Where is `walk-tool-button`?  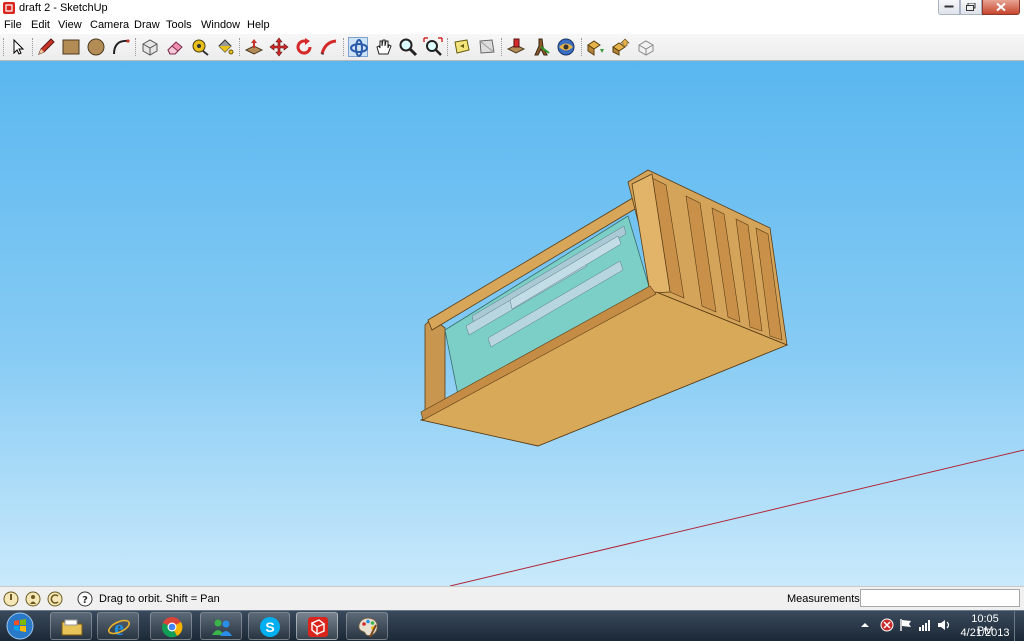
walk-tool-button is located at coordinates (541, 47).